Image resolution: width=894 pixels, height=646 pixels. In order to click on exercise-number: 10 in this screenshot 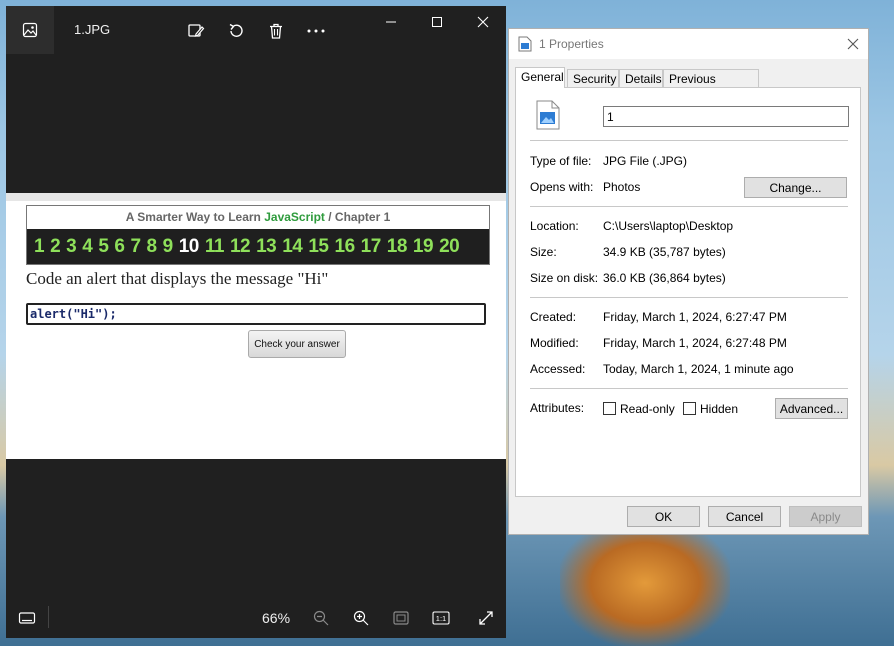, I will do `click(189, 246)`.